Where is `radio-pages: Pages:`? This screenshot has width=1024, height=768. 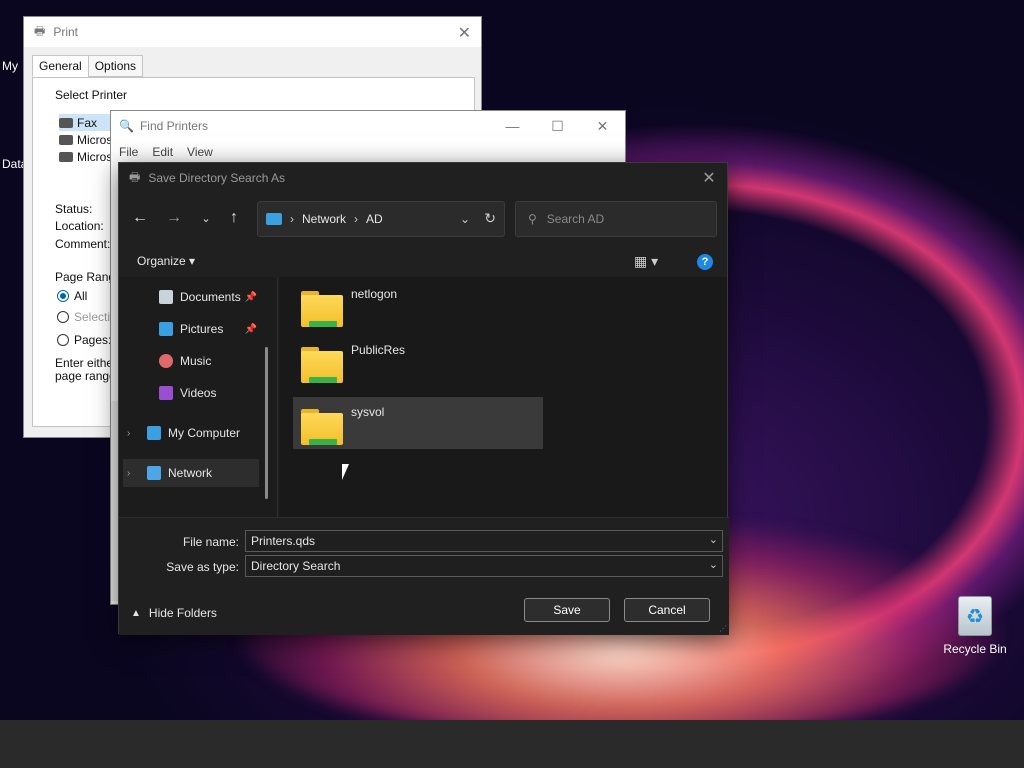
radio-pages: Pages: is located at coordinates (84, 340).